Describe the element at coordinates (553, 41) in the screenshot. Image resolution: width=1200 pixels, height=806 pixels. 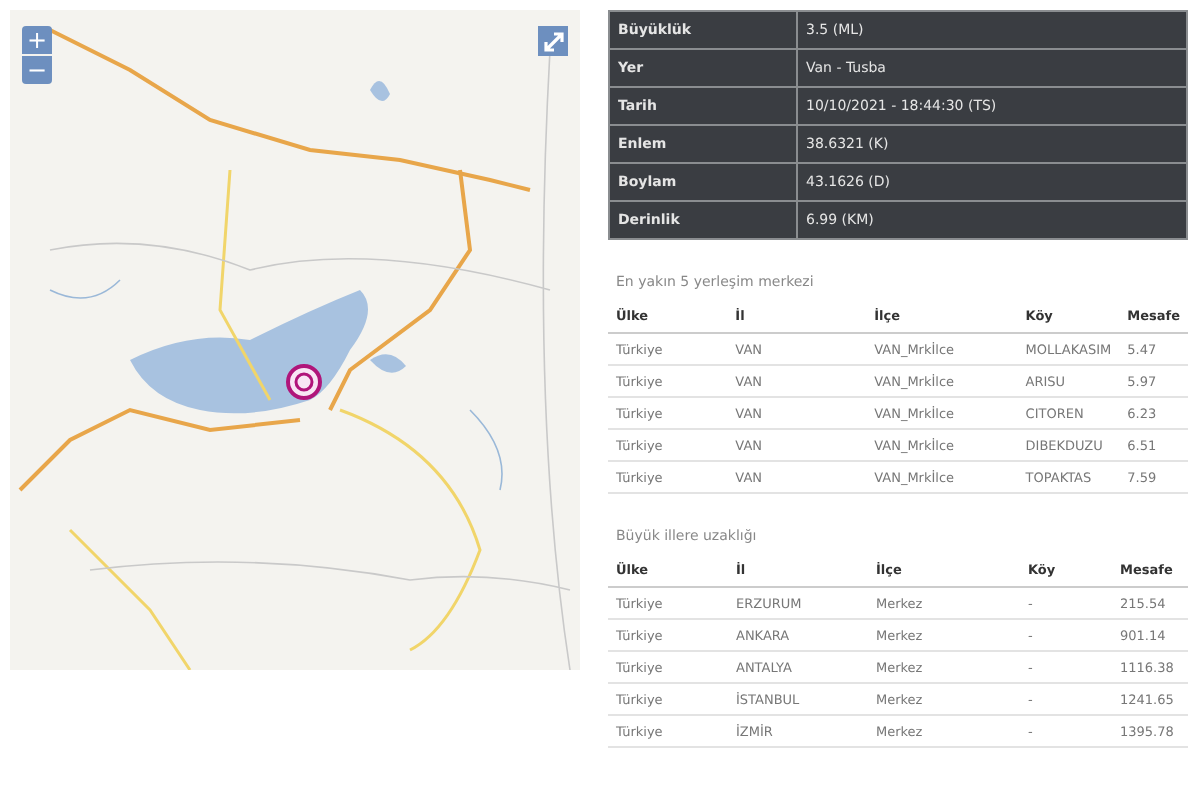
I see `fullscreen-button` at that location.